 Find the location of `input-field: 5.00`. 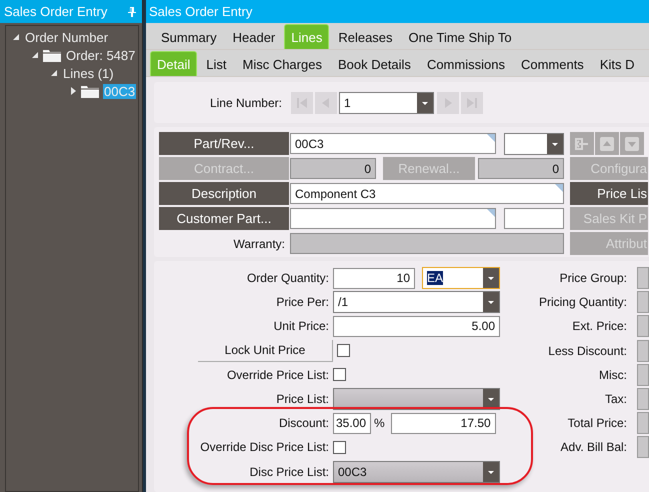

input-field: 5.00 is located at coordinates (416, 326).